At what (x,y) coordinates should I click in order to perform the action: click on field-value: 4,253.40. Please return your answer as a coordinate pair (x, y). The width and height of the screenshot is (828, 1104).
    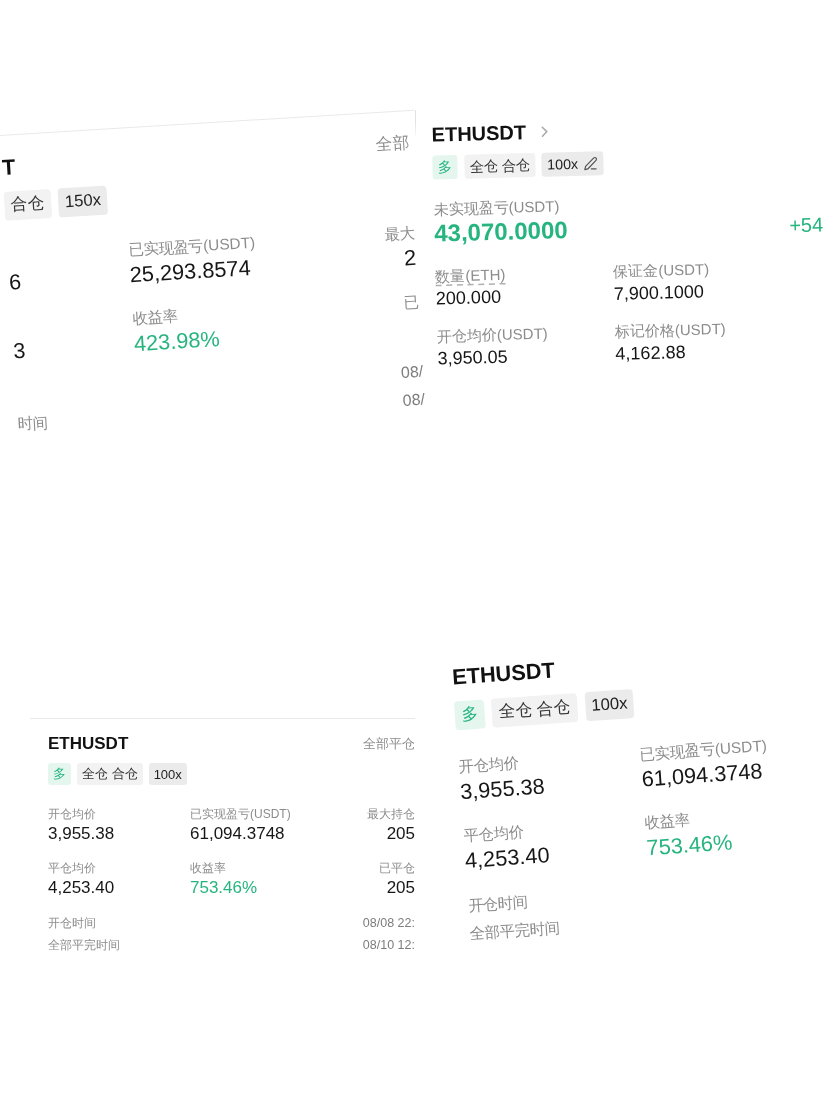
    Looking at the image, I should click on (81, 888).